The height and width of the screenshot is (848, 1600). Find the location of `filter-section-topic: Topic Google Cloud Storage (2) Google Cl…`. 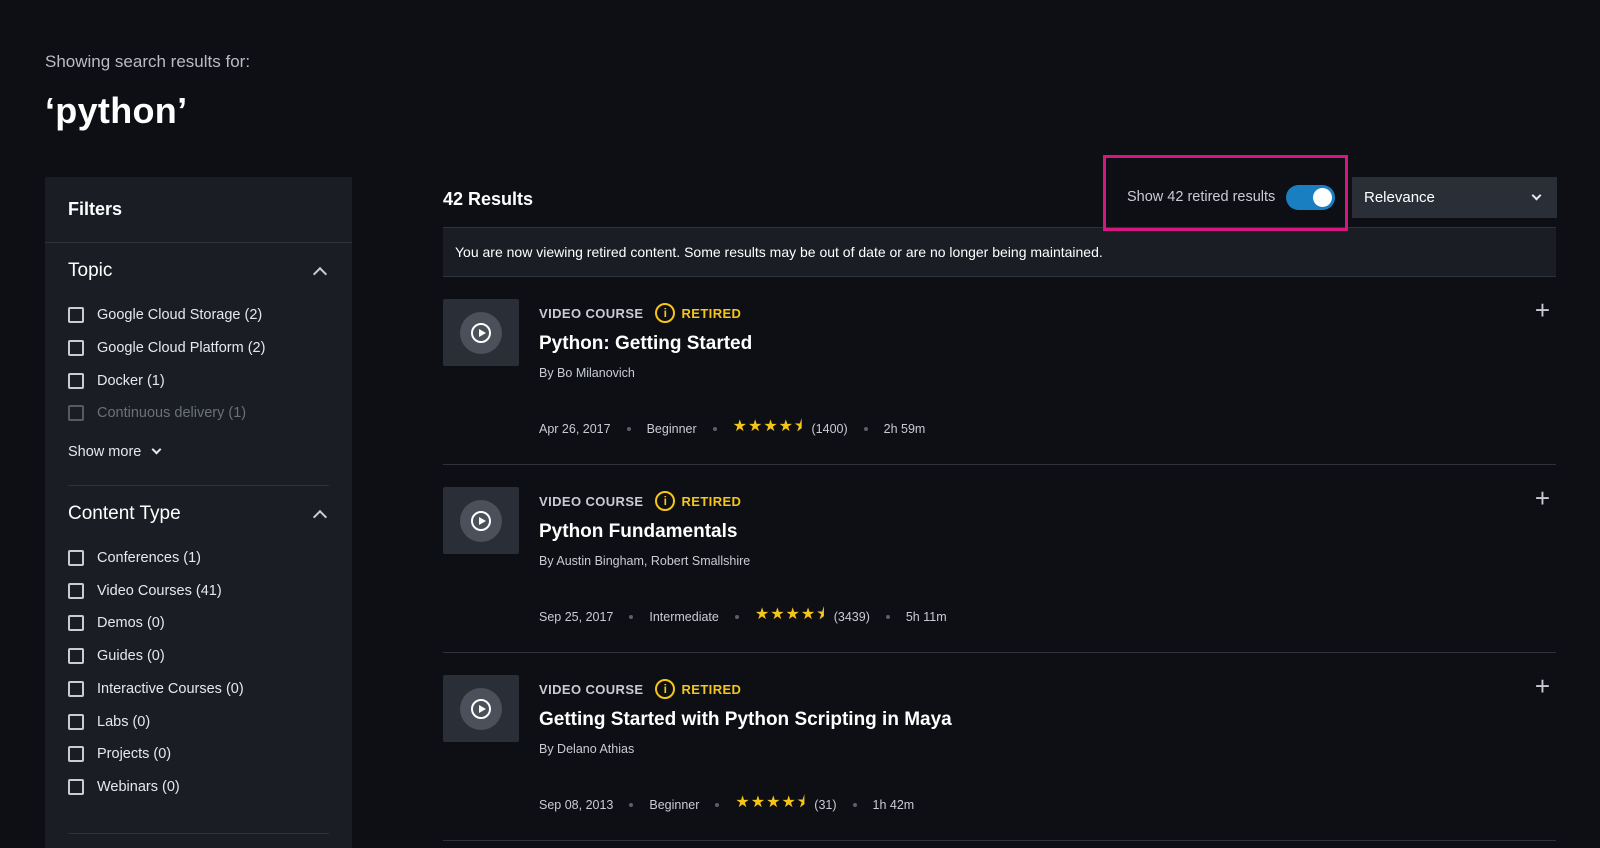

filter-section-topic: Topic Google Cloud Storage (2) Google Cl… is located at coordinates (198, 358).